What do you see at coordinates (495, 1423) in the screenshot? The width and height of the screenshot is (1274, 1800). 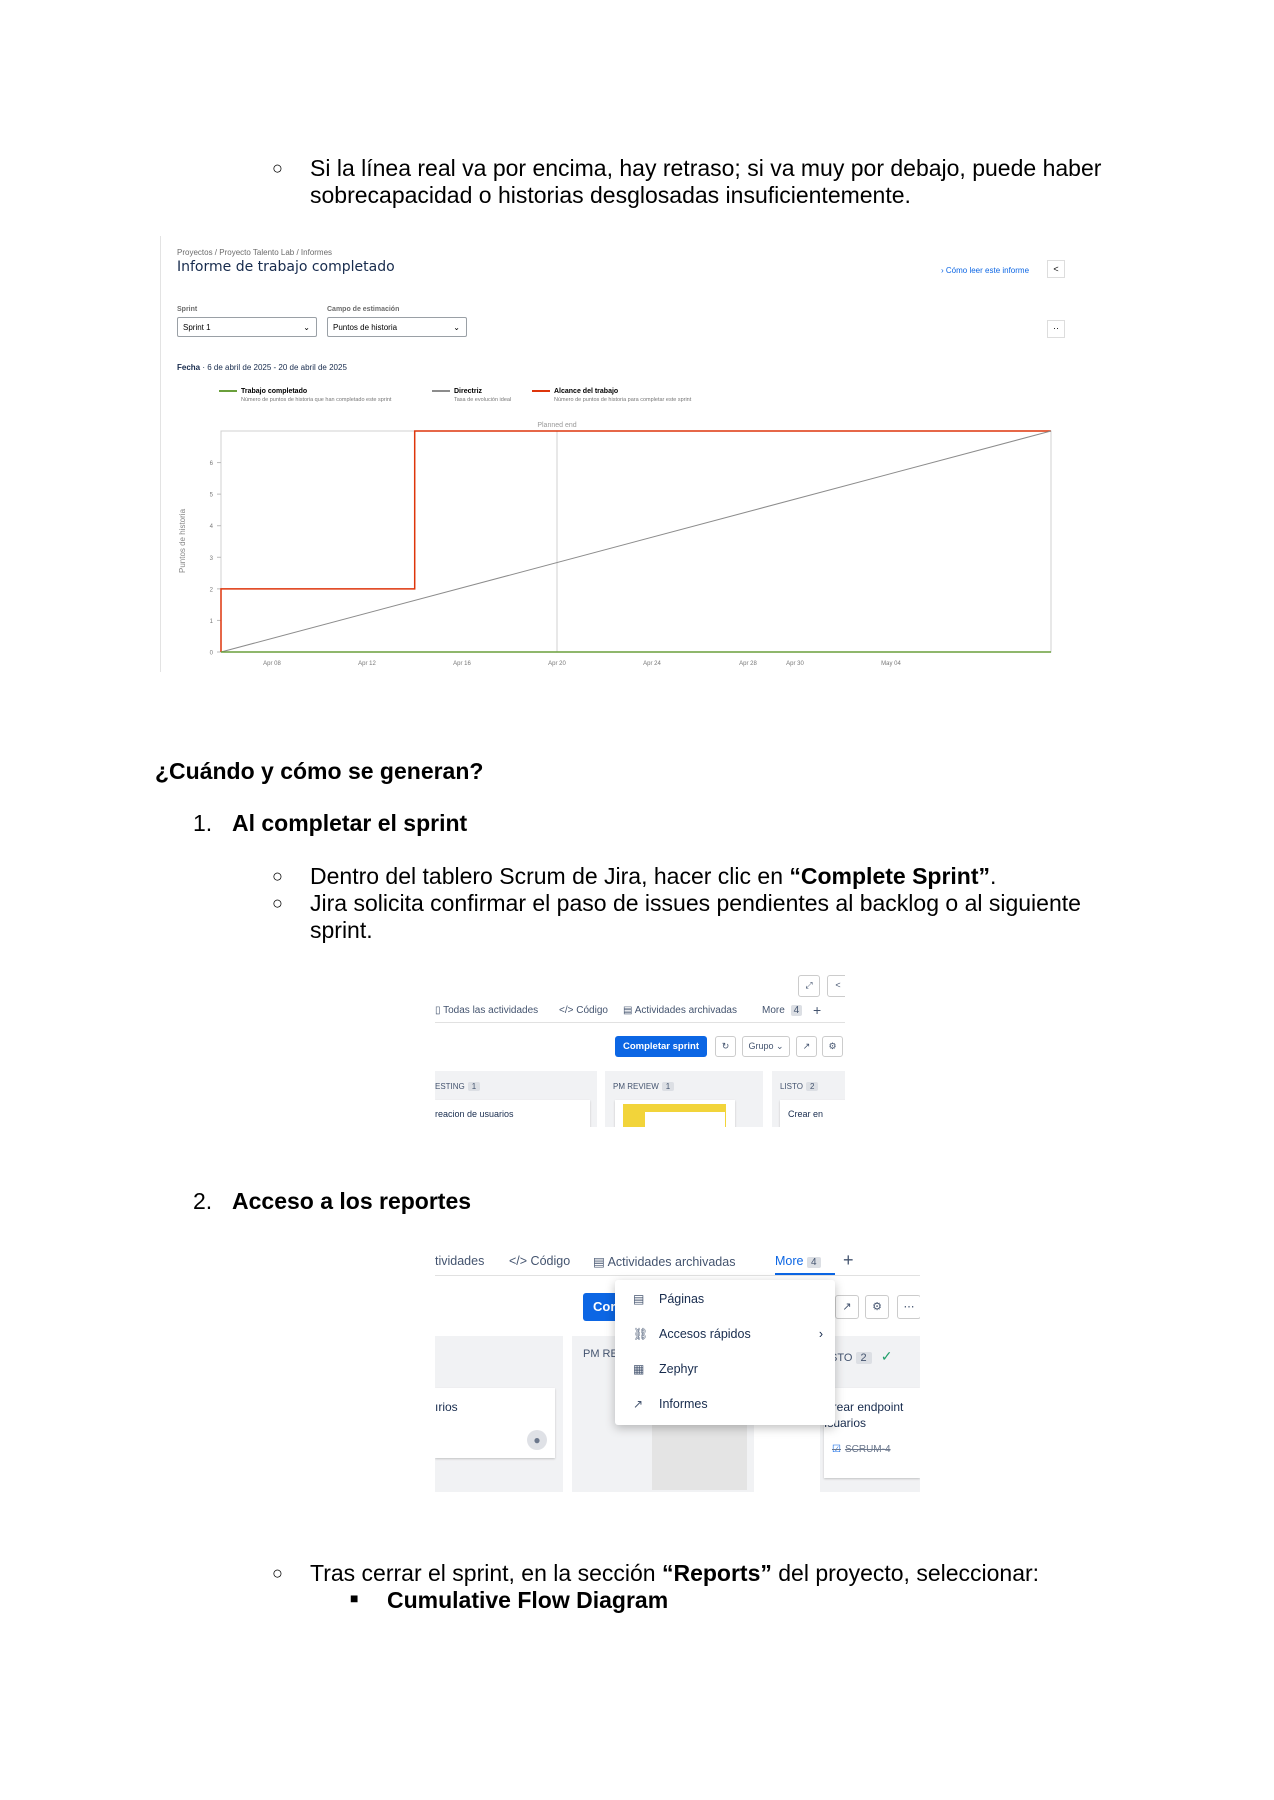 I see `task-card: ırios ●` at bounding box center [495, 1423].